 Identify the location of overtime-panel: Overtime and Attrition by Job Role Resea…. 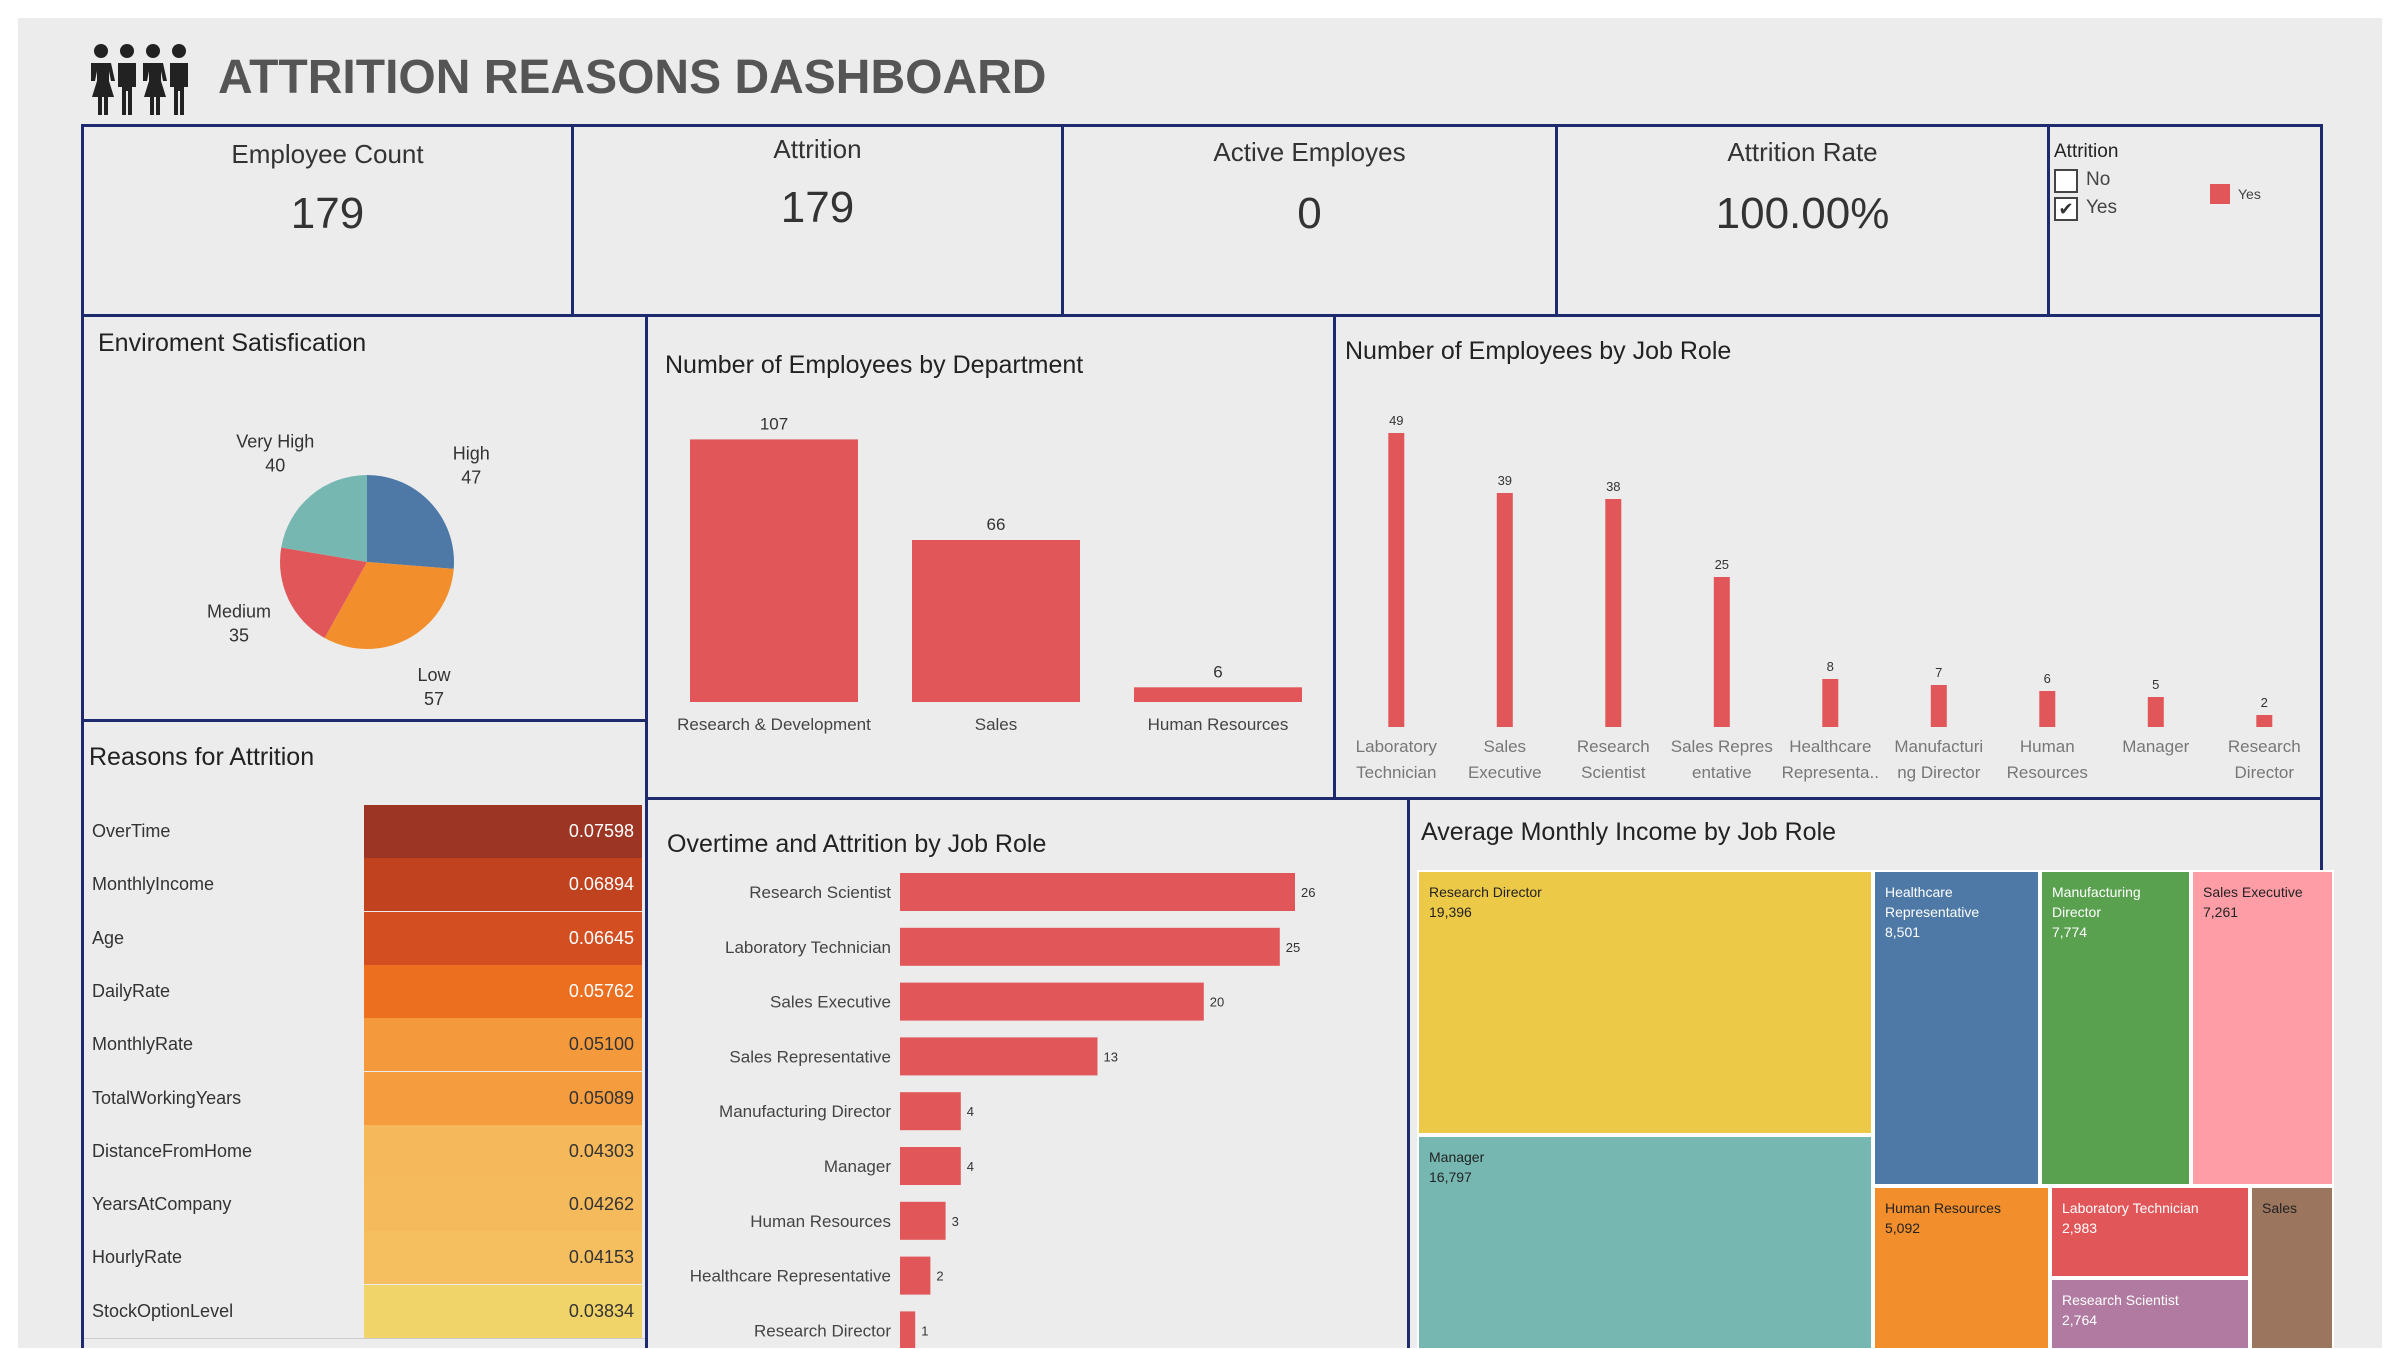
(1027, 1072).